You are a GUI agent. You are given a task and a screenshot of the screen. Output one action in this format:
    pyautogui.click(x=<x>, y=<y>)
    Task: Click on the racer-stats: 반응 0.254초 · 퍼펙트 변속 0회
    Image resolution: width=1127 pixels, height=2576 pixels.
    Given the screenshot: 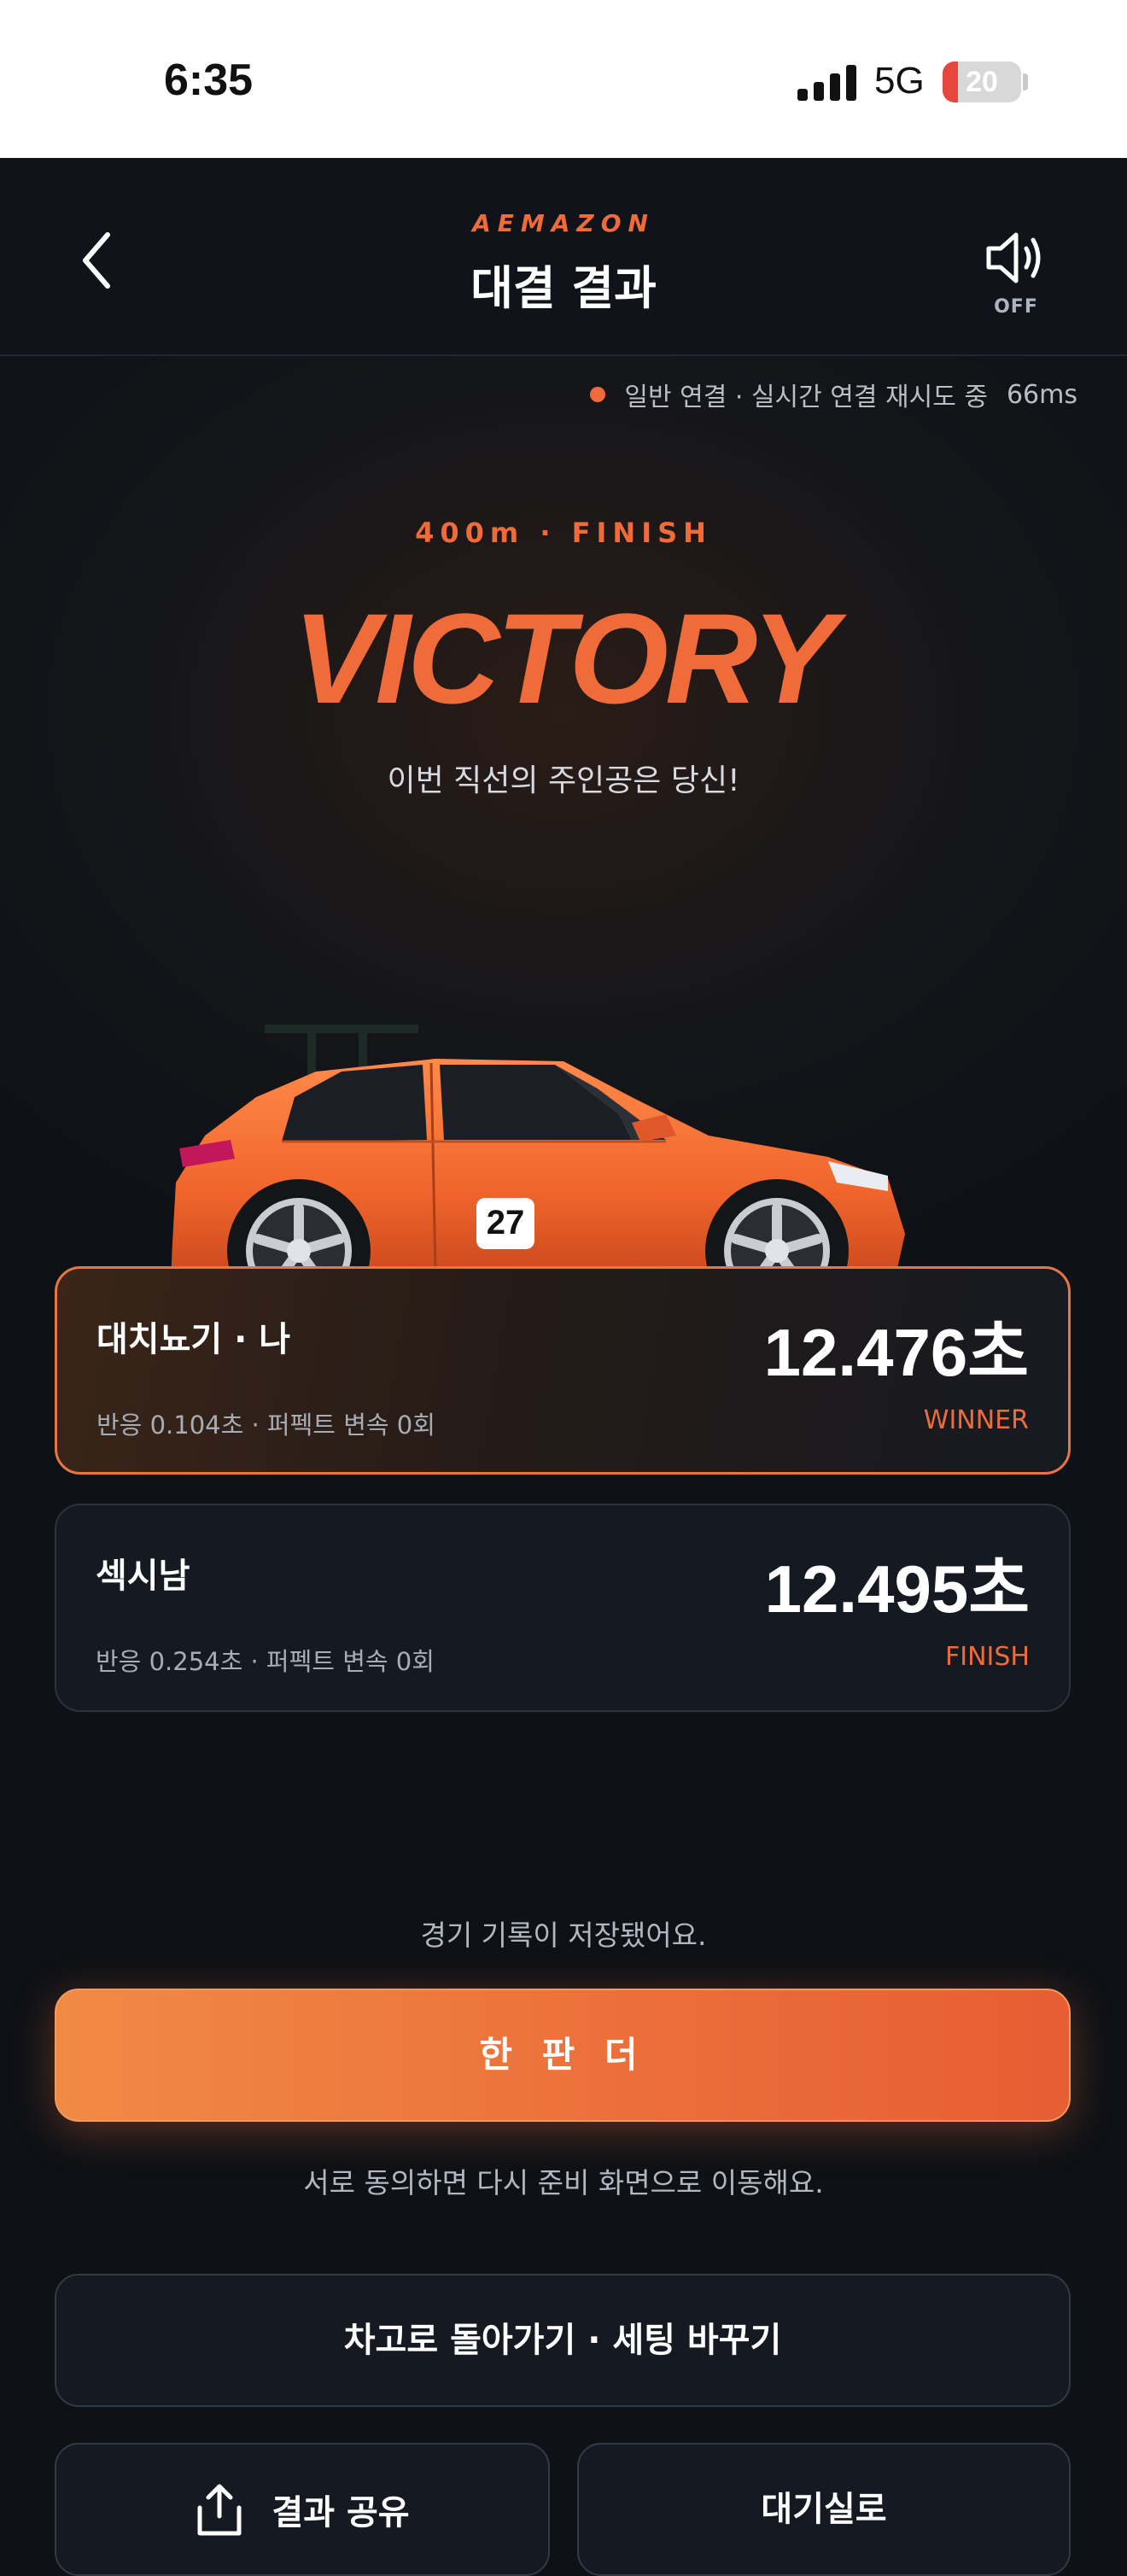 What is the action you would take?
    pyautogui.click(x=265, y=1661)
    